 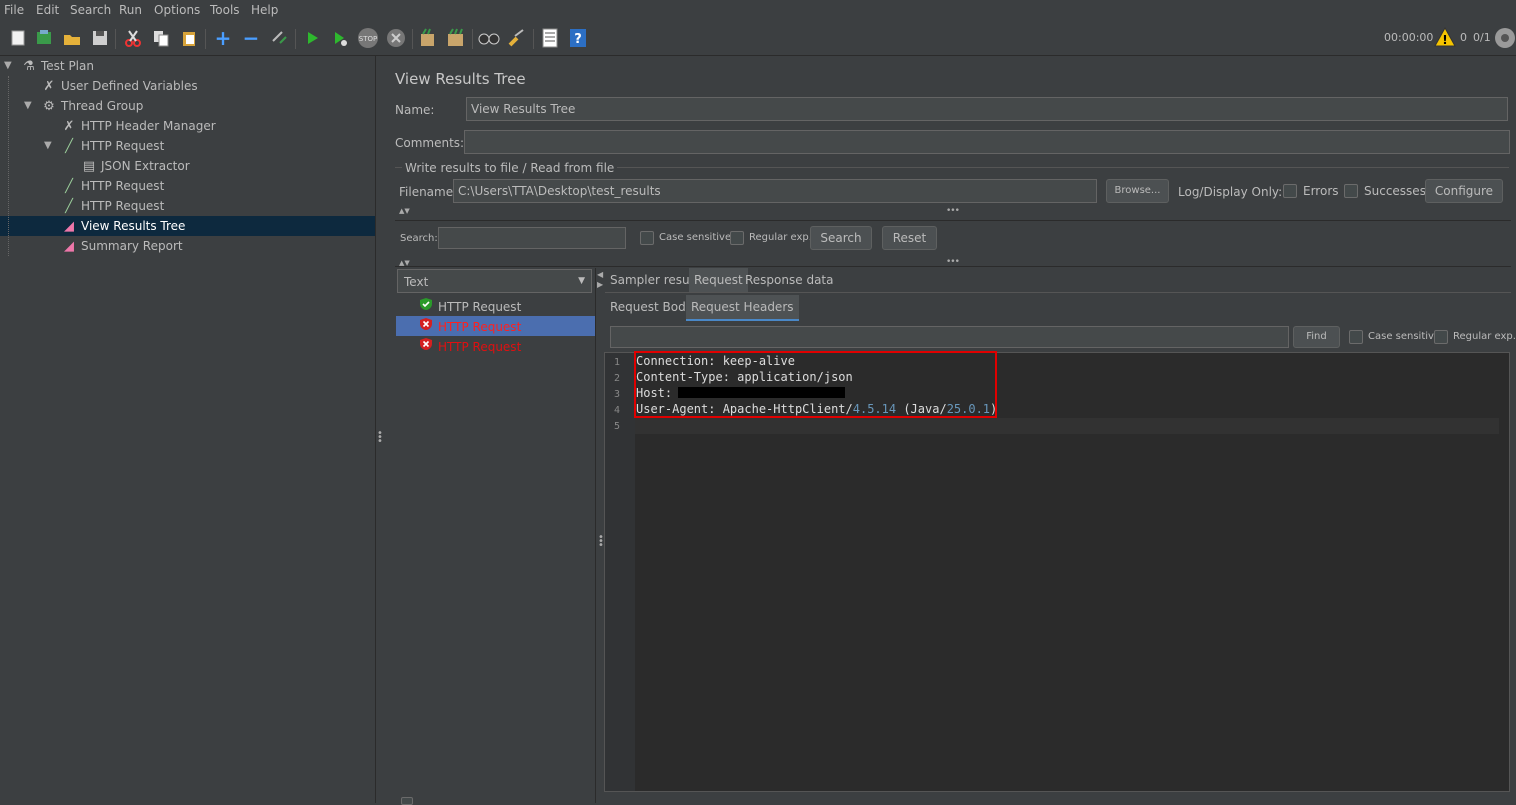 What do you see at coordinates (517, 38) in the screenshot?
I see `reset-search-icon` at bounding box center [517, 38].